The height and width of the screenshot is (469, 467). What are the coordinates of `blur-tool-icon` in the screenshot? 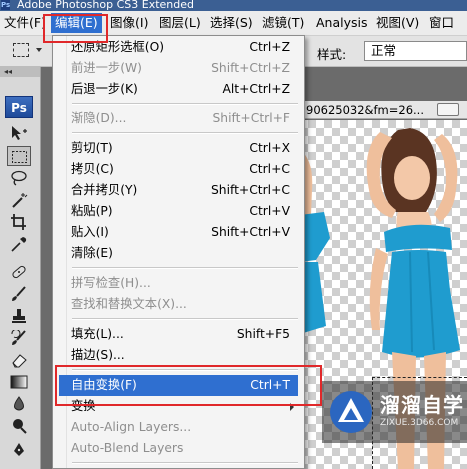 It's located at (19, 404).